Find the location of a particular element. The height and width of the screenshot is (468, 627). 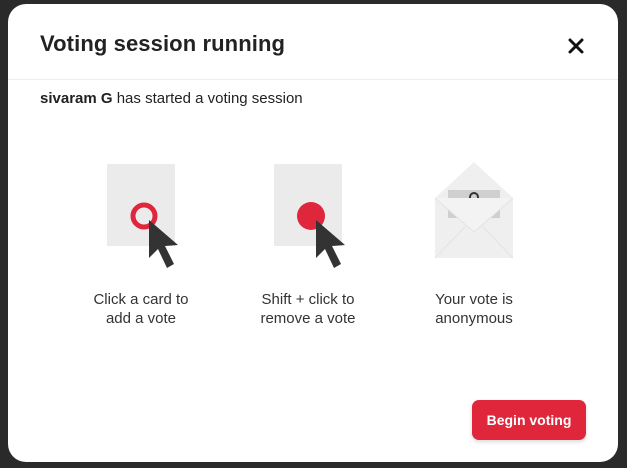

dialog-title: Voting session running is located at coordinates (163, 43).